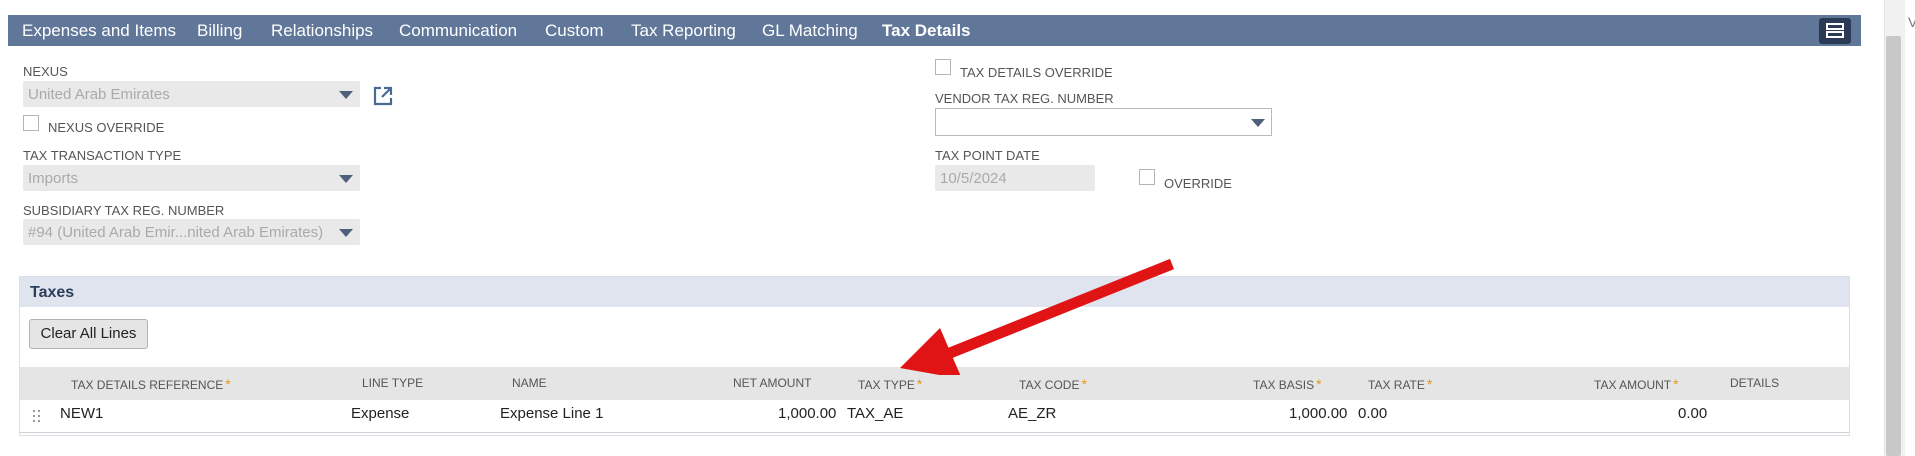  I want to click on tab-tax-details: Tax Details, so click(926, 31).